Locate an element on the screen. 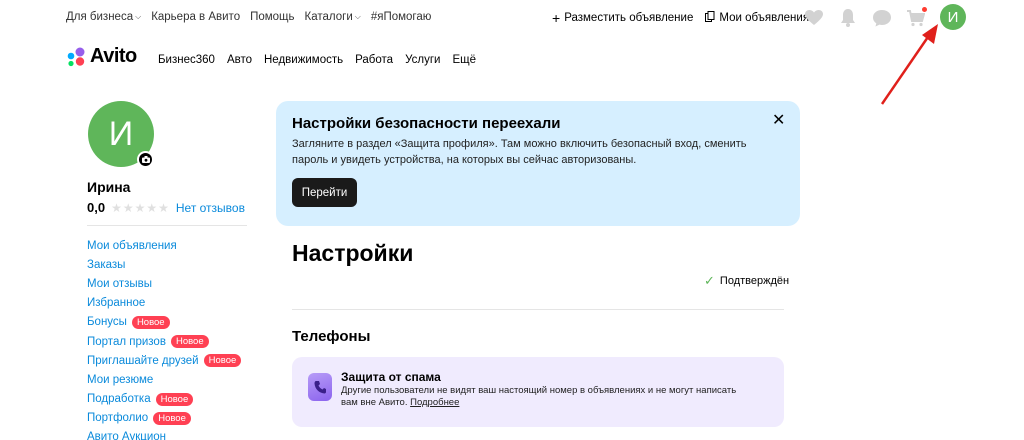 The width and height of the screenshot is (1024, 440). sidebar-item-label: Мои резюме is located at coordinates (120, 379).